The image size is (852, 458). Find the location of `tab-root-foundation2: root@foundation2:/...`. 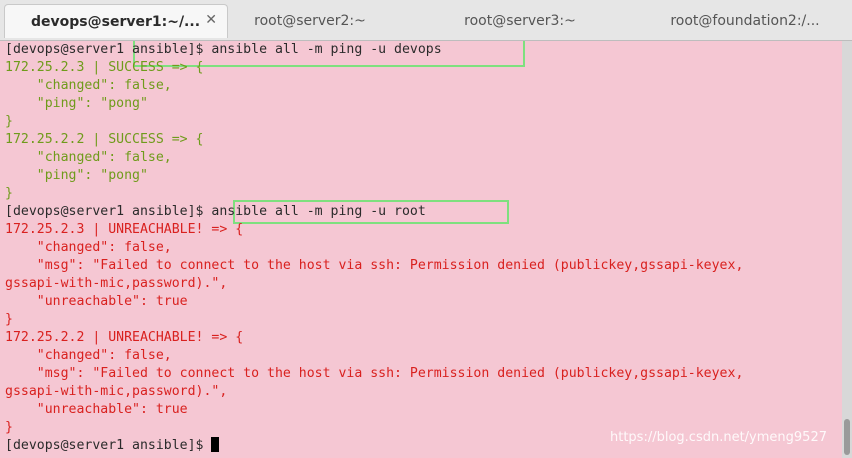

tab-root-foundation2: root@foundation2:/... is located at coordinates (745, 21).